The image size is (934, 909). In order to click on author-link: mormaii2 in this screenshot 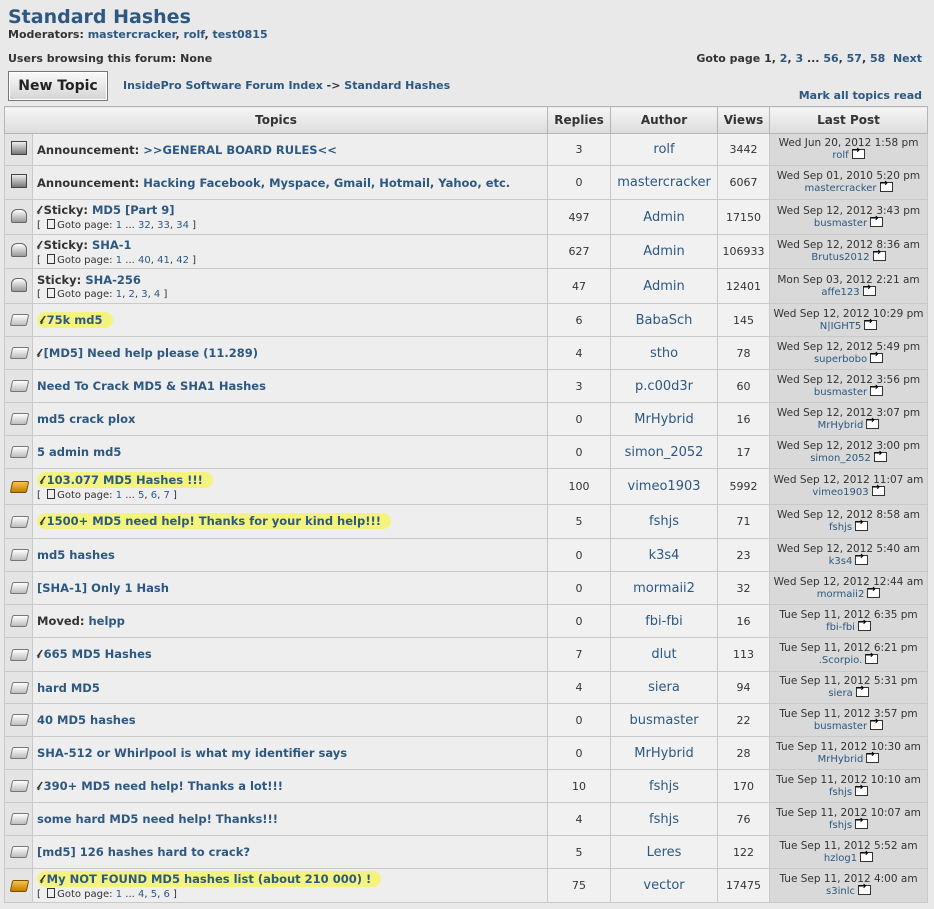, I will do `click(664, 588)`.